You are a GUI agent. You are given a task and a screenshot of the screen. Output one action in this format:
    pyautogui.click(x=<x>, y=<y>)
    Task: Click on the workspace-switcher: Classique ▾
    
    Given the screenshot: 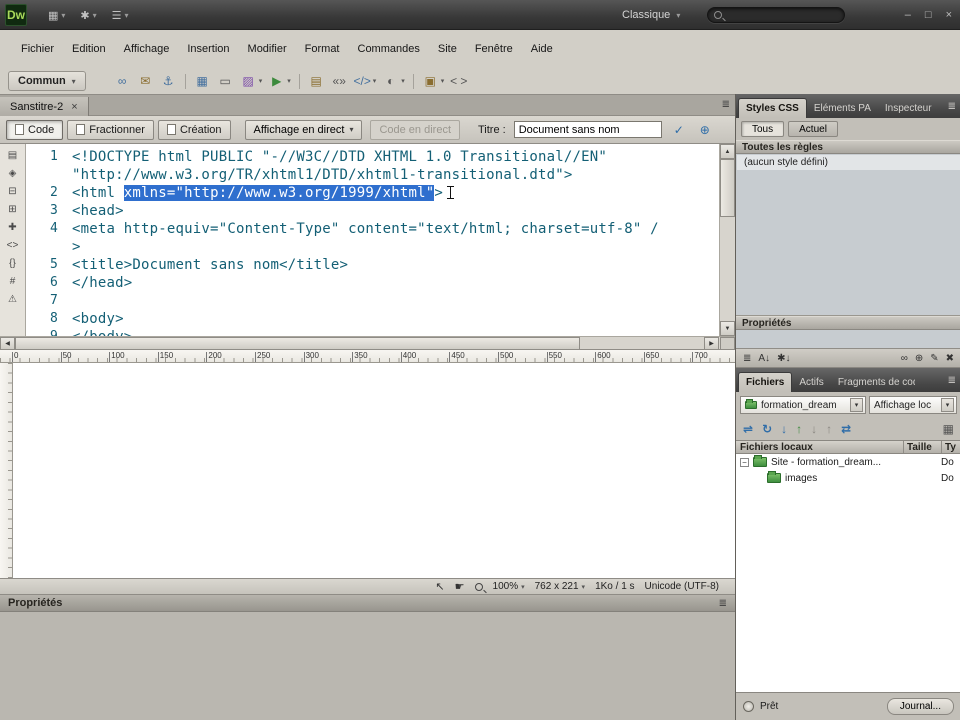 What is the action you would take?
    pyautogui.click(x=651, y=15)
    